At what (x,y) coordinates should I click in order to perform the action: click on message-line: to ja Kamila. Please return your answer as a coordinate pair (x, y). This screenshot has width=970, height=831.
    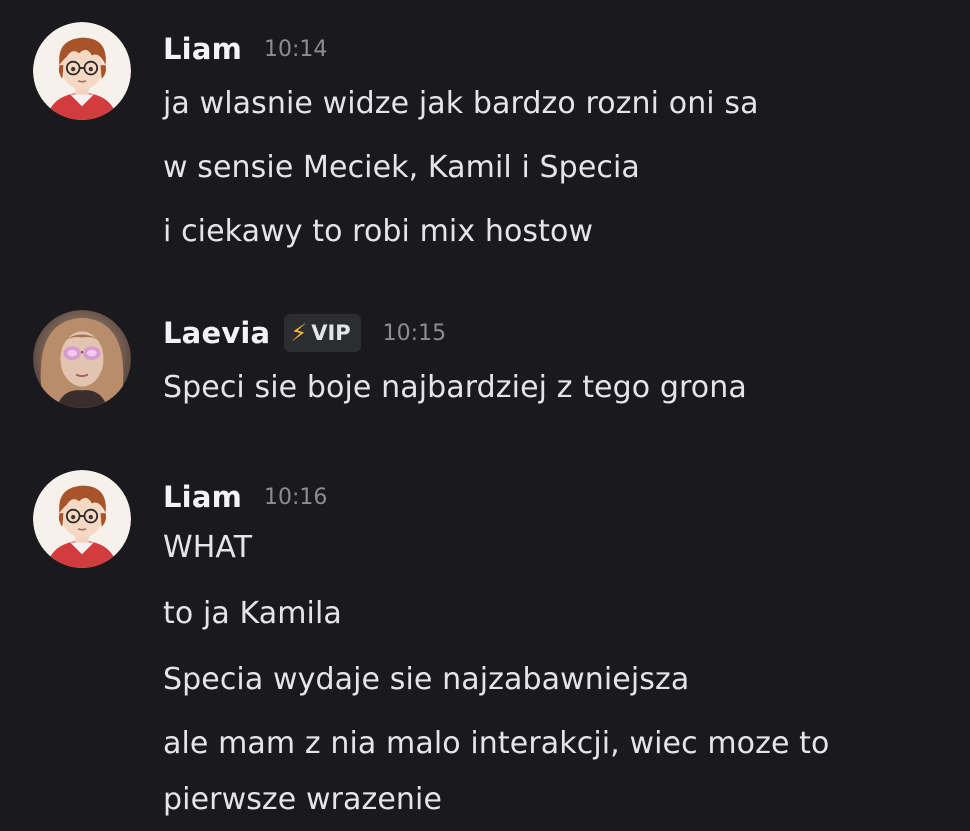
    Looking at the image, I should click on (252, 613).